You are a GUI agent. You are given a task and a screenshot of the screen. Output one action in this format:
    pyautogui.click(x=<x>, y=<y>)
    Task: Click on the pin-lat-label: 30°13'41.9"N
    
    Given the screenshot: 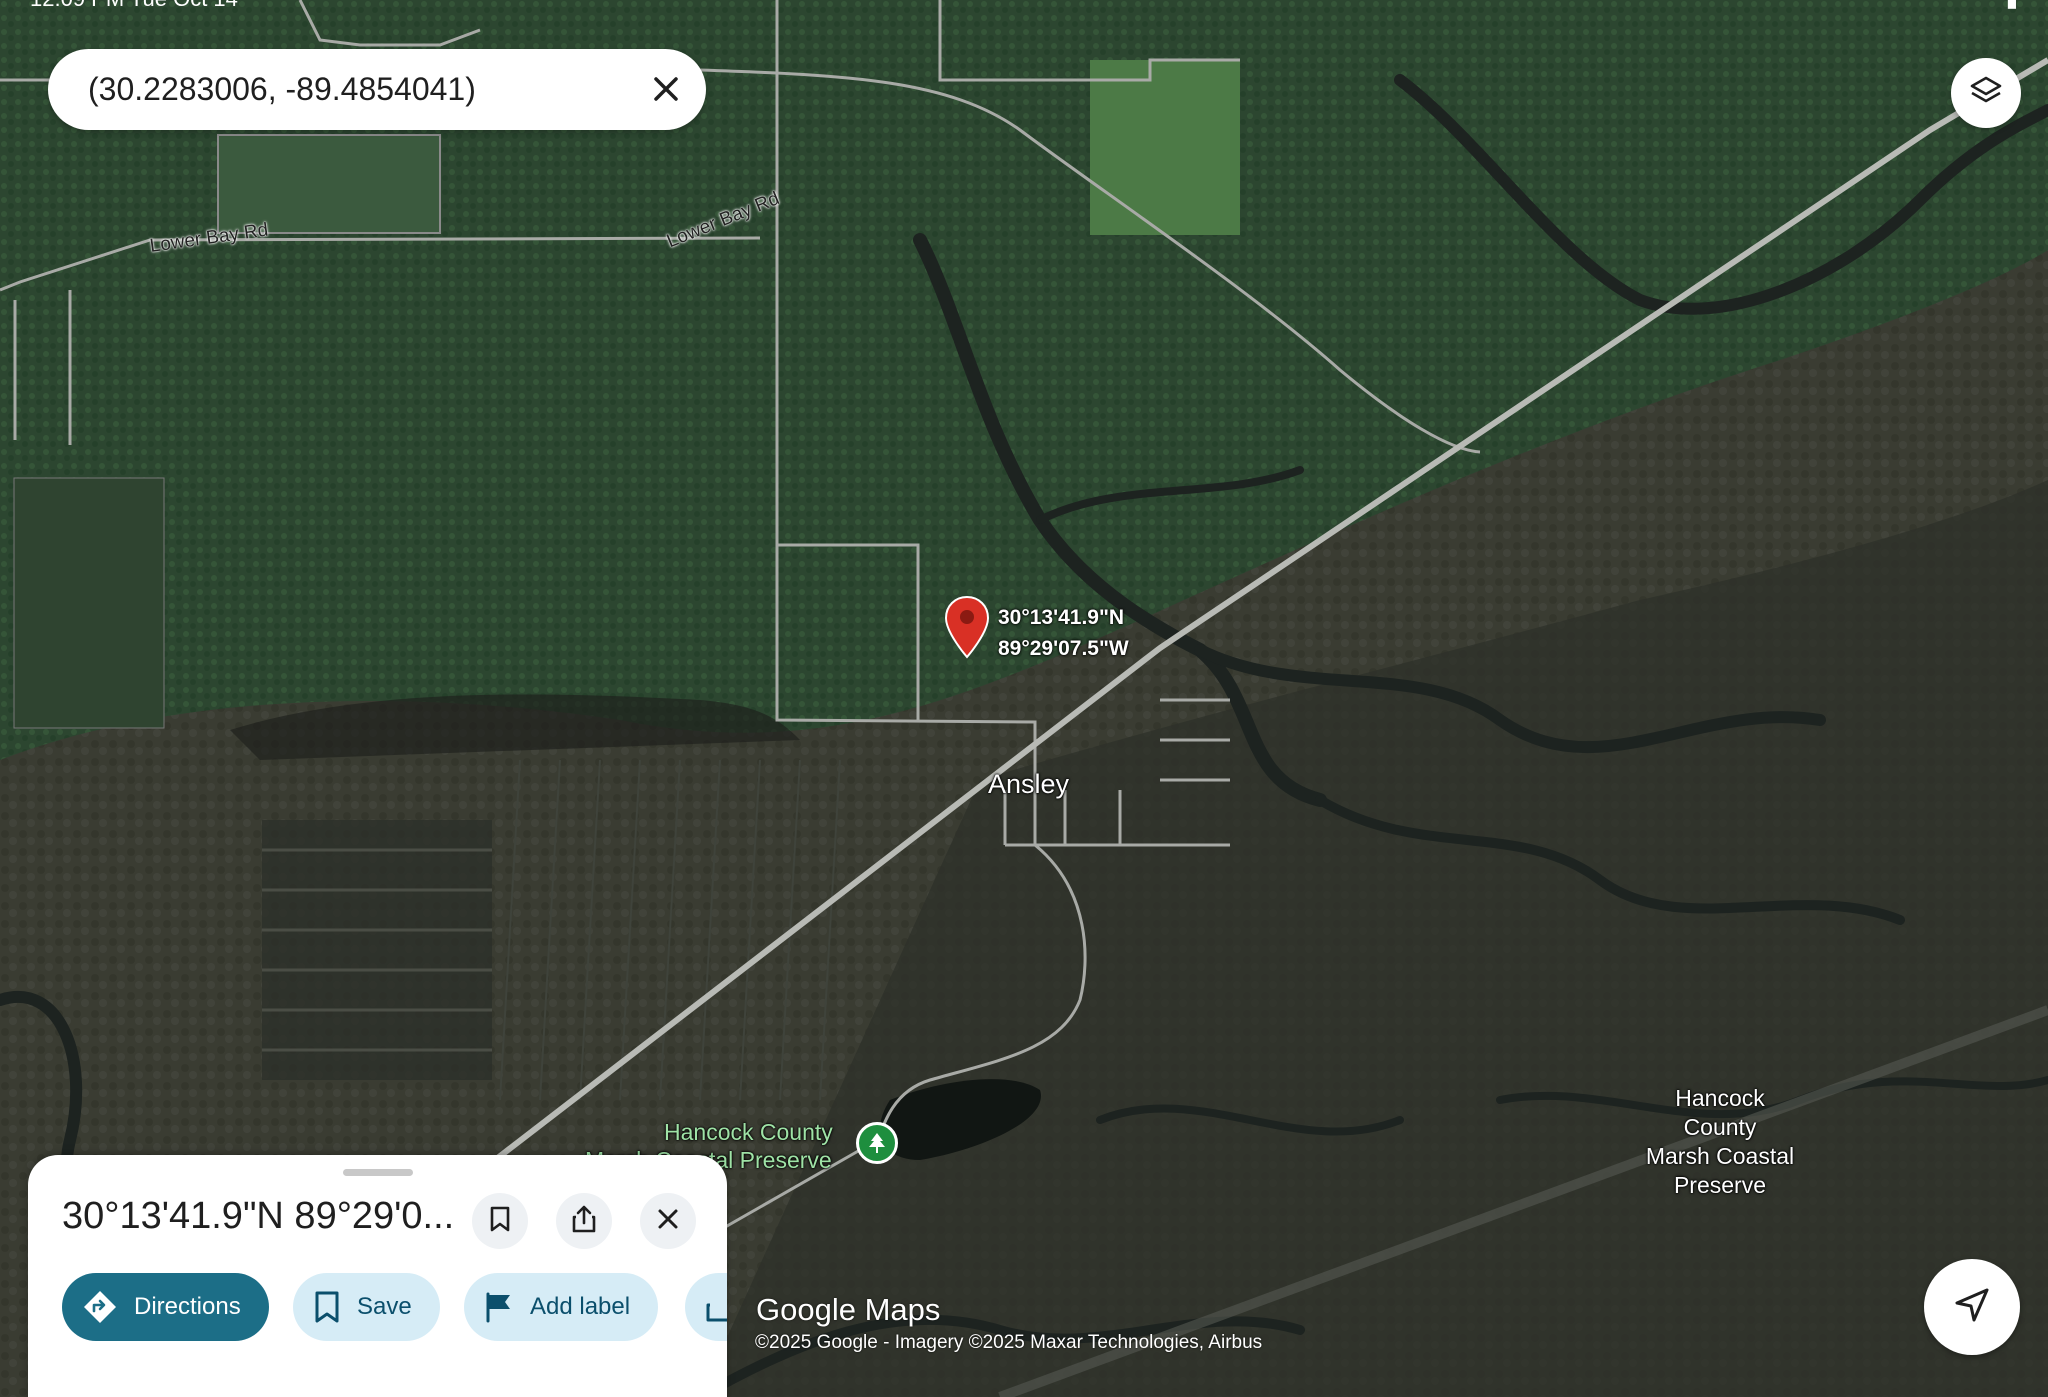 What is the action you would take?
    pyautogui.click(x=1061, y=617)
    